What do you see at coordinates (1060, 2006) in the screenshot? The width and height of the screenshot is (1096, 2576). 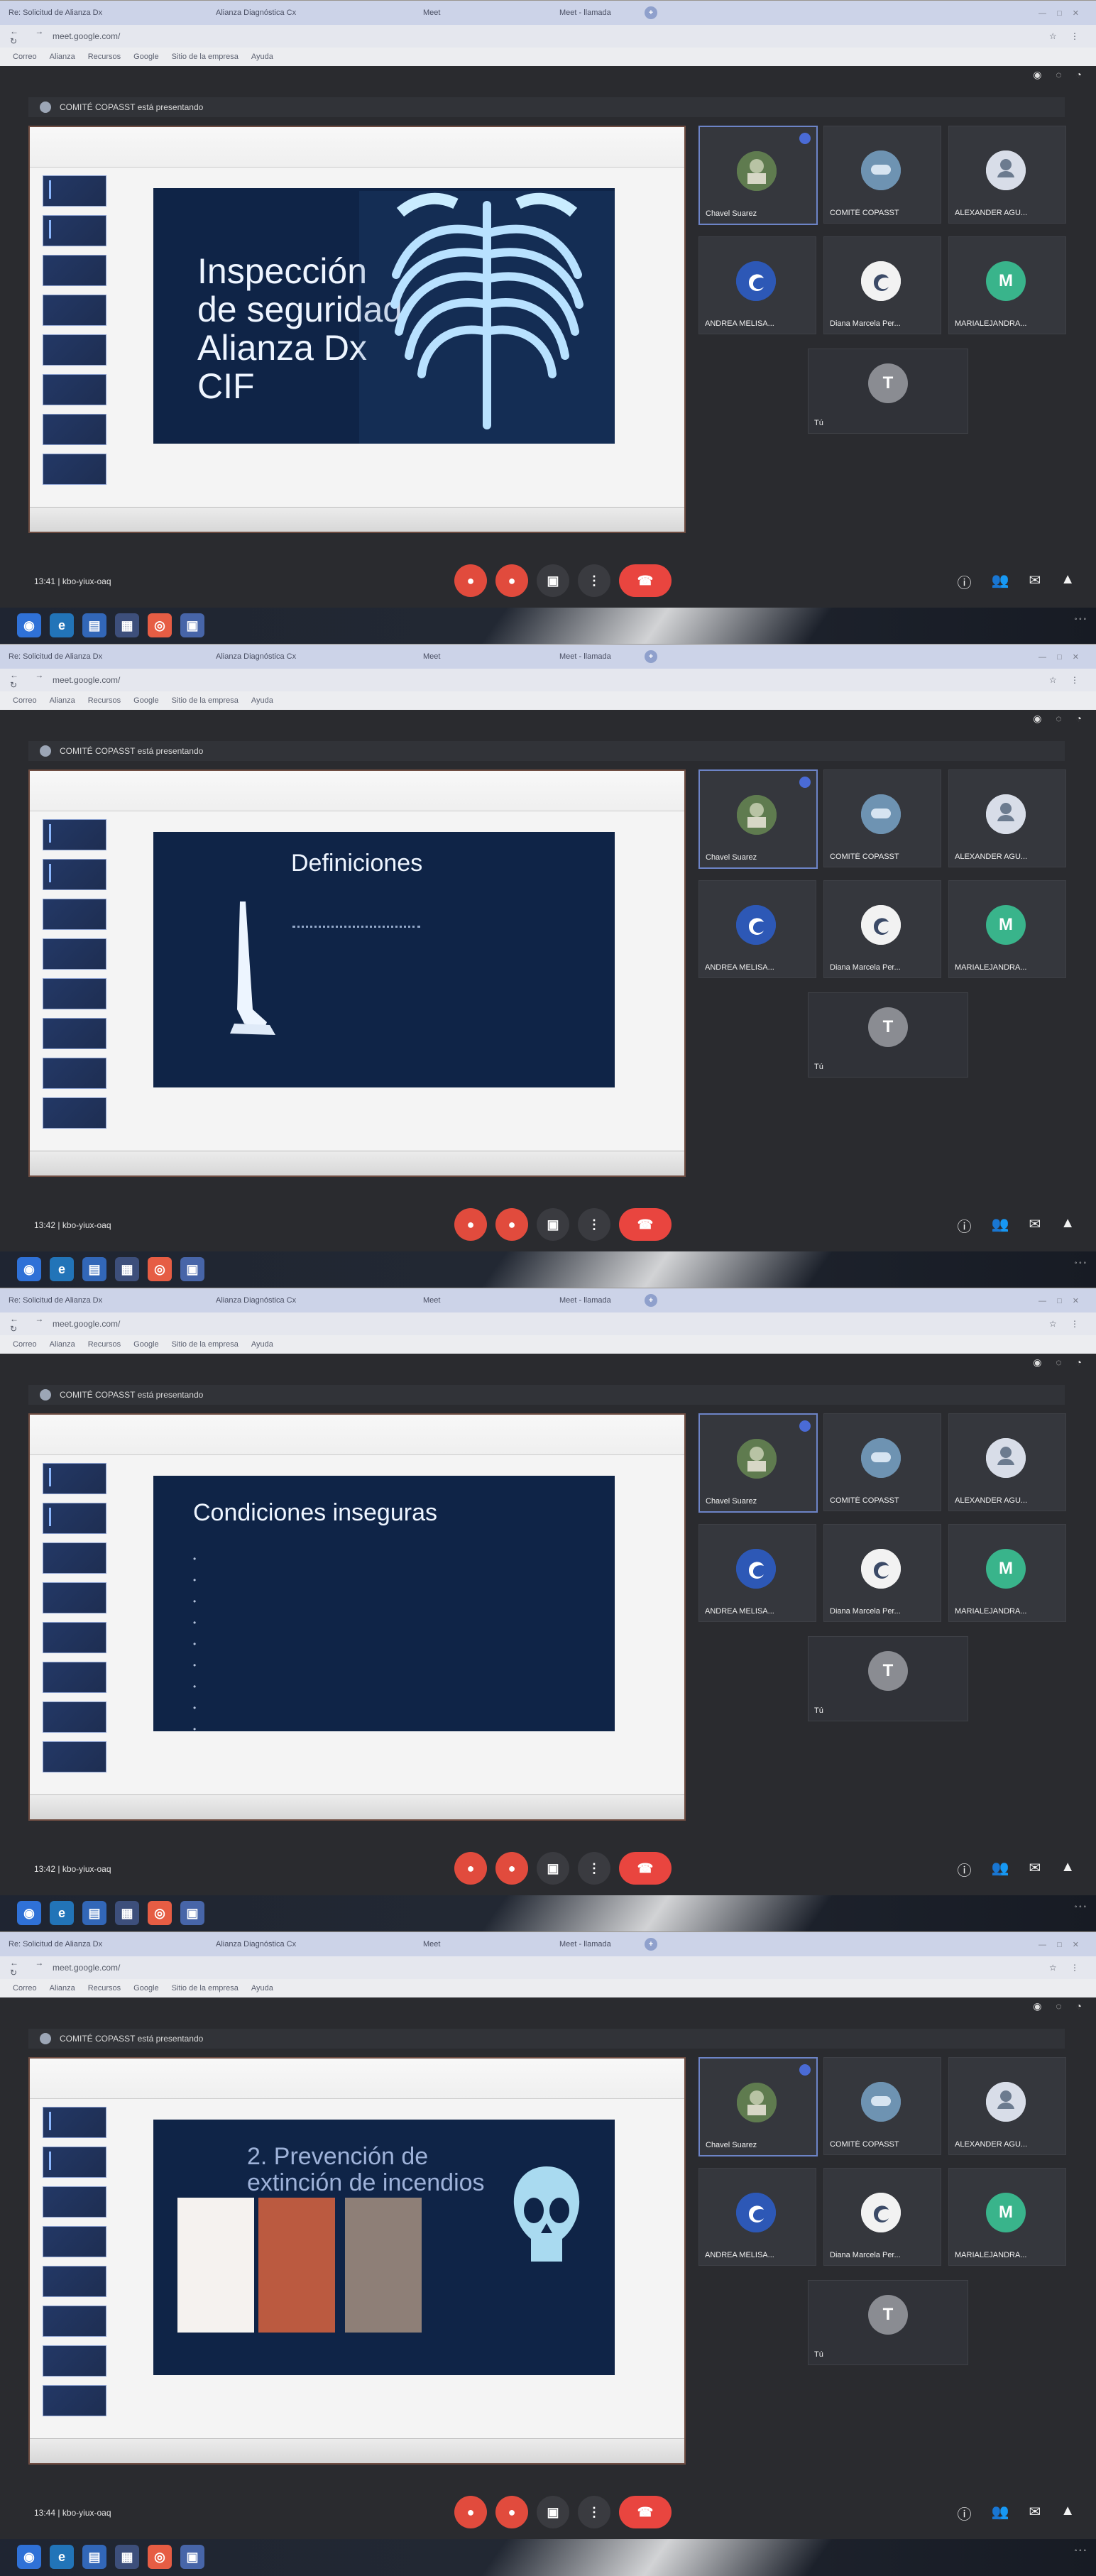 I see `browser-extension-icons: ◉ ◌ ◔` at bounding box center [1060, 2006].